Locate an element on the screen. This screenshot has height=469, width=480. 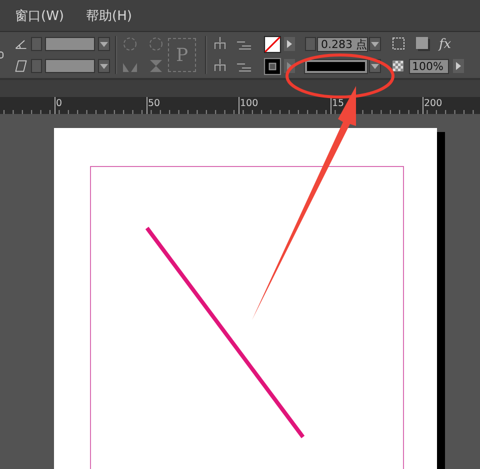
stroke-type-field is located at coordinates (336, 66).